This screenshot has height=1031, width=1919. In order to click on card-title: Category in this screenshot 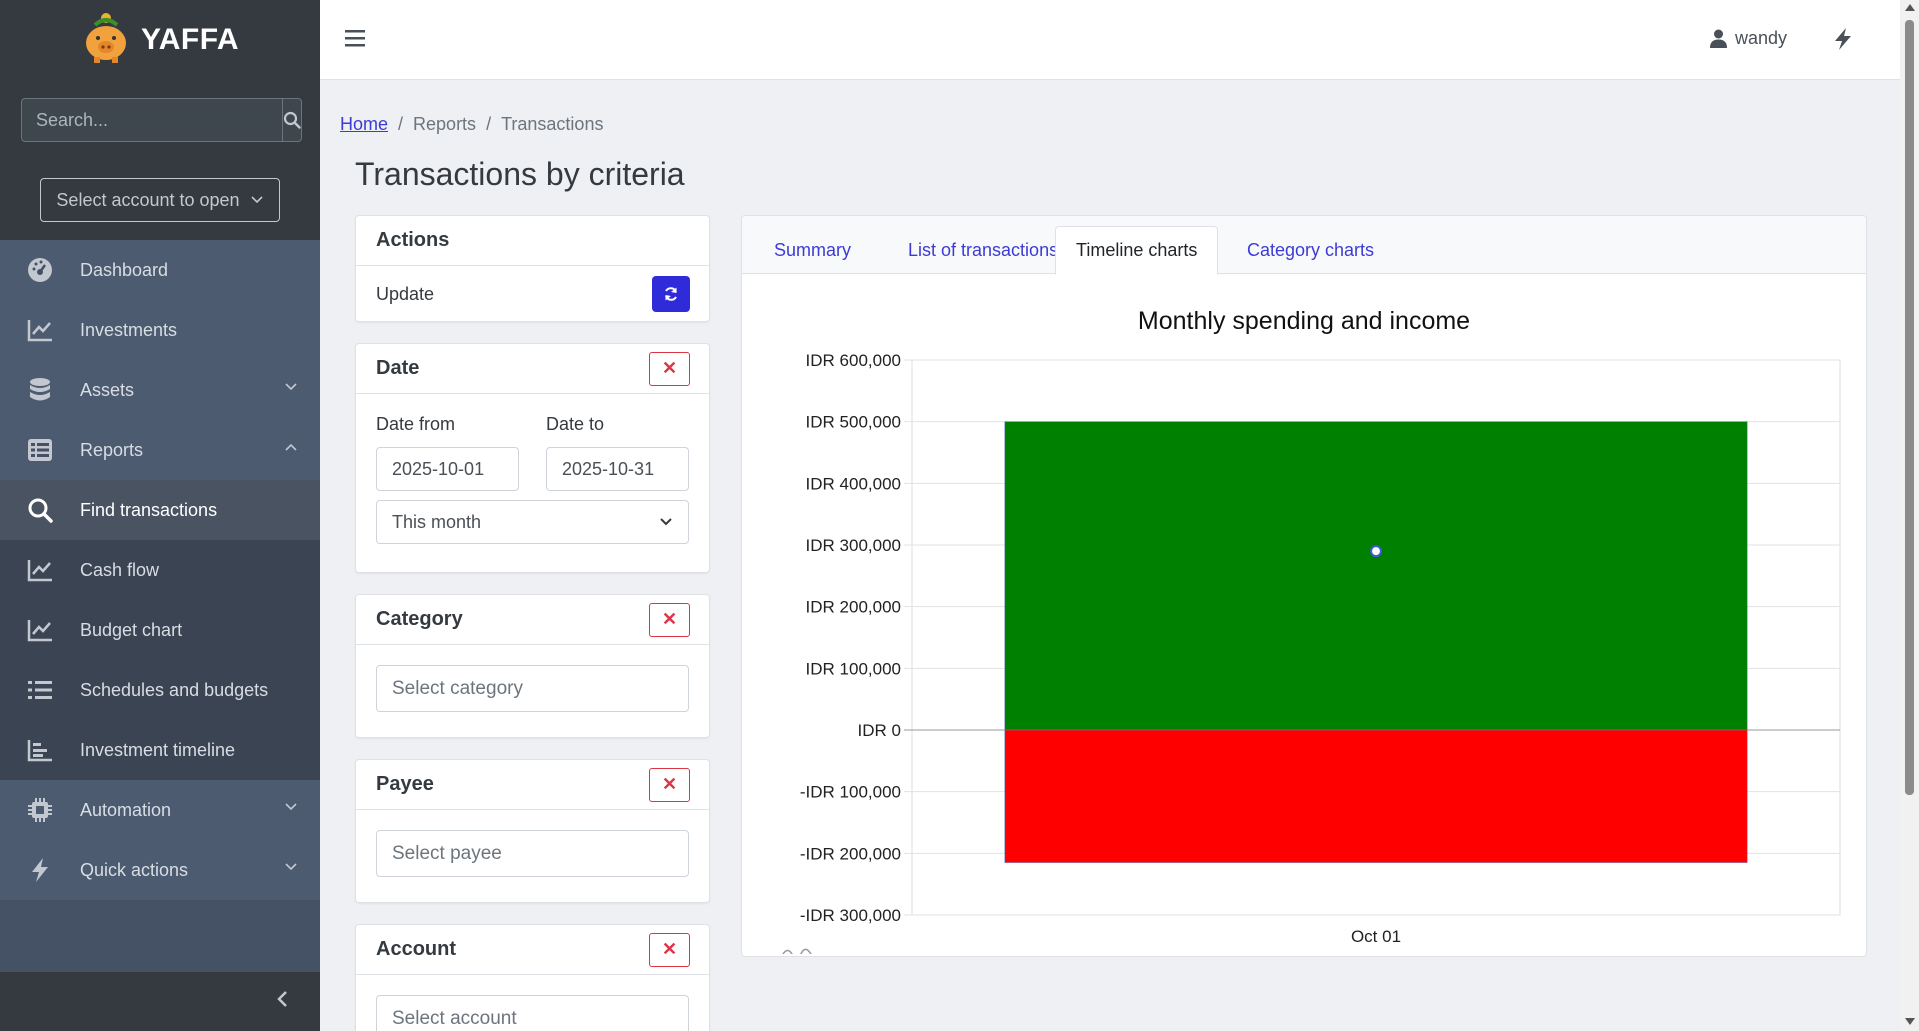, I will do `click(419, 619)`.